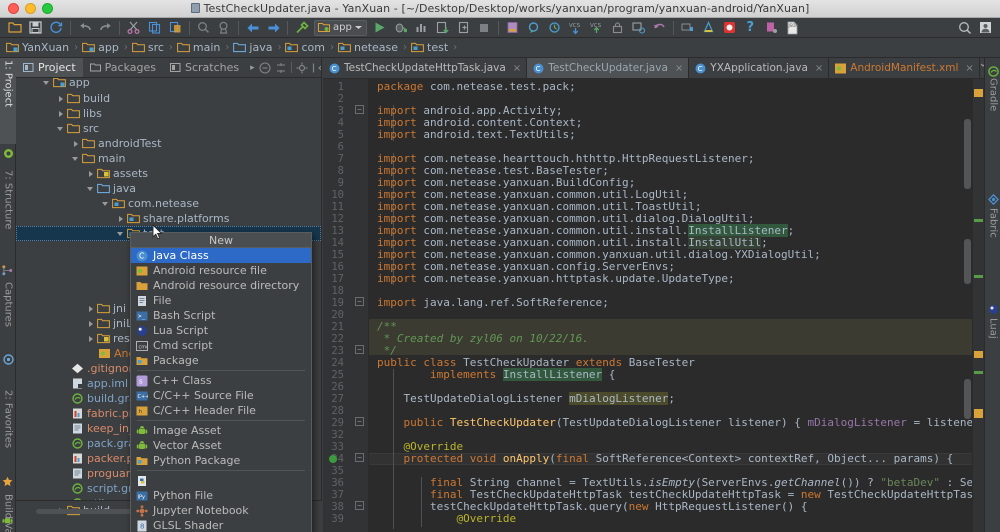 Image resolution: width=1000 pixels, height=532 pixels. I want to click on safe-mode-icon, so click(617, 28).